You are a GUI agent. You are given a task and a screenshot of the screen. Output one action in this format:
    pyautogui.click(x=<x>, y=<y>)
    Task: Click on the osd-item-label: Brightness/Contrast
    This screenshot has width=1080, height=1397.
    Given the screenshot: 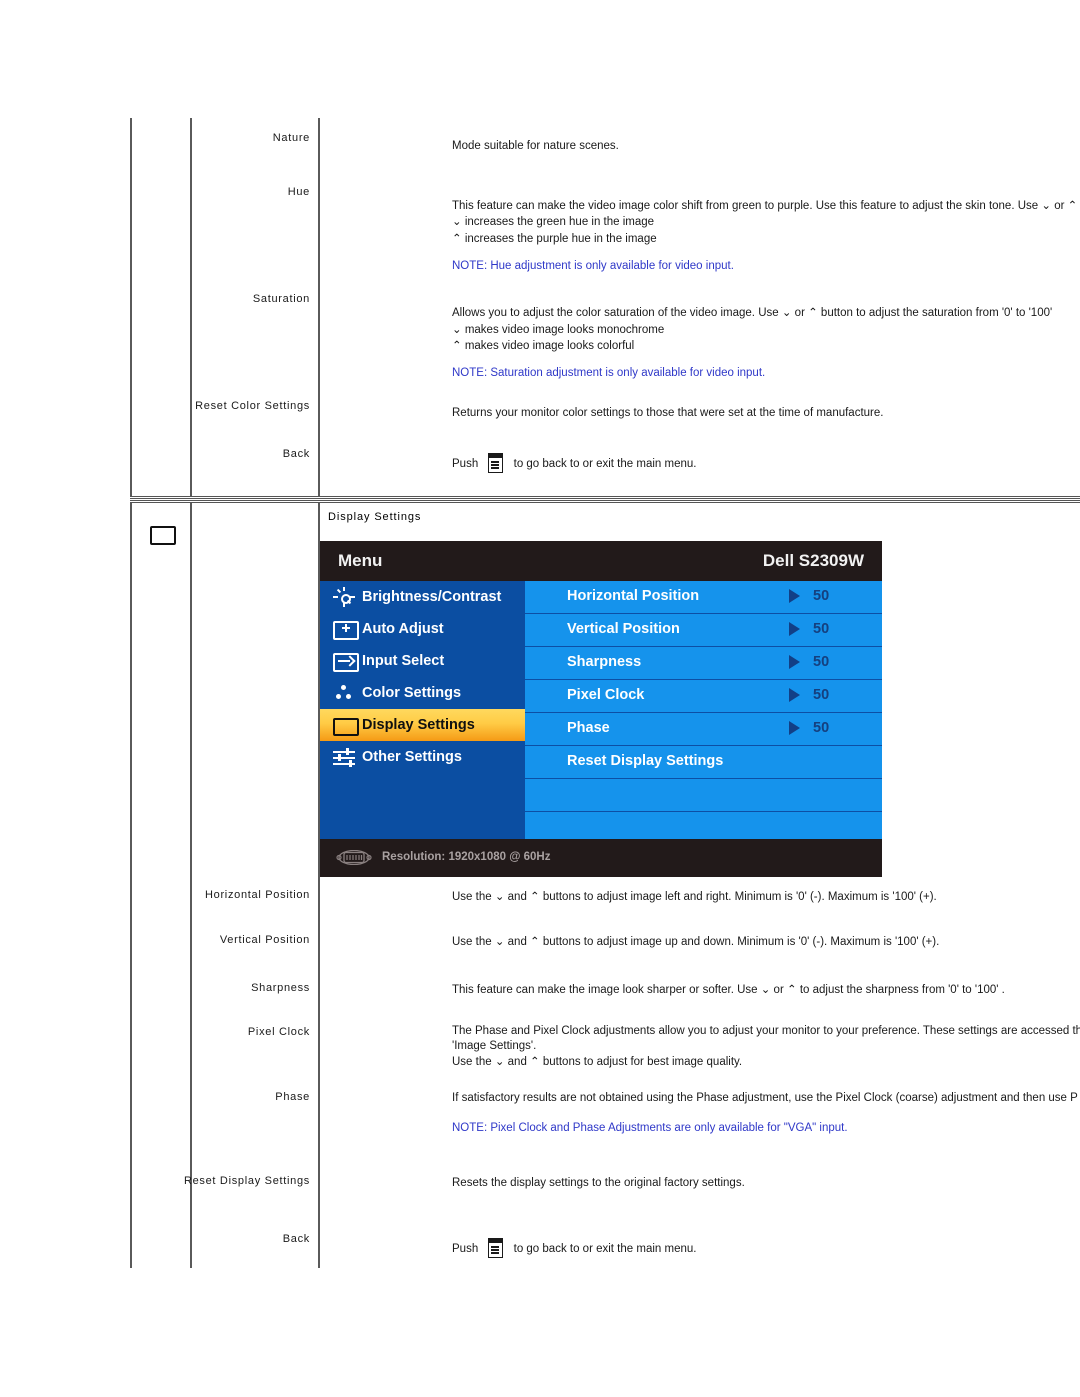 What is the action you would take?
    pyautogui.click(x=432, y=597)
    